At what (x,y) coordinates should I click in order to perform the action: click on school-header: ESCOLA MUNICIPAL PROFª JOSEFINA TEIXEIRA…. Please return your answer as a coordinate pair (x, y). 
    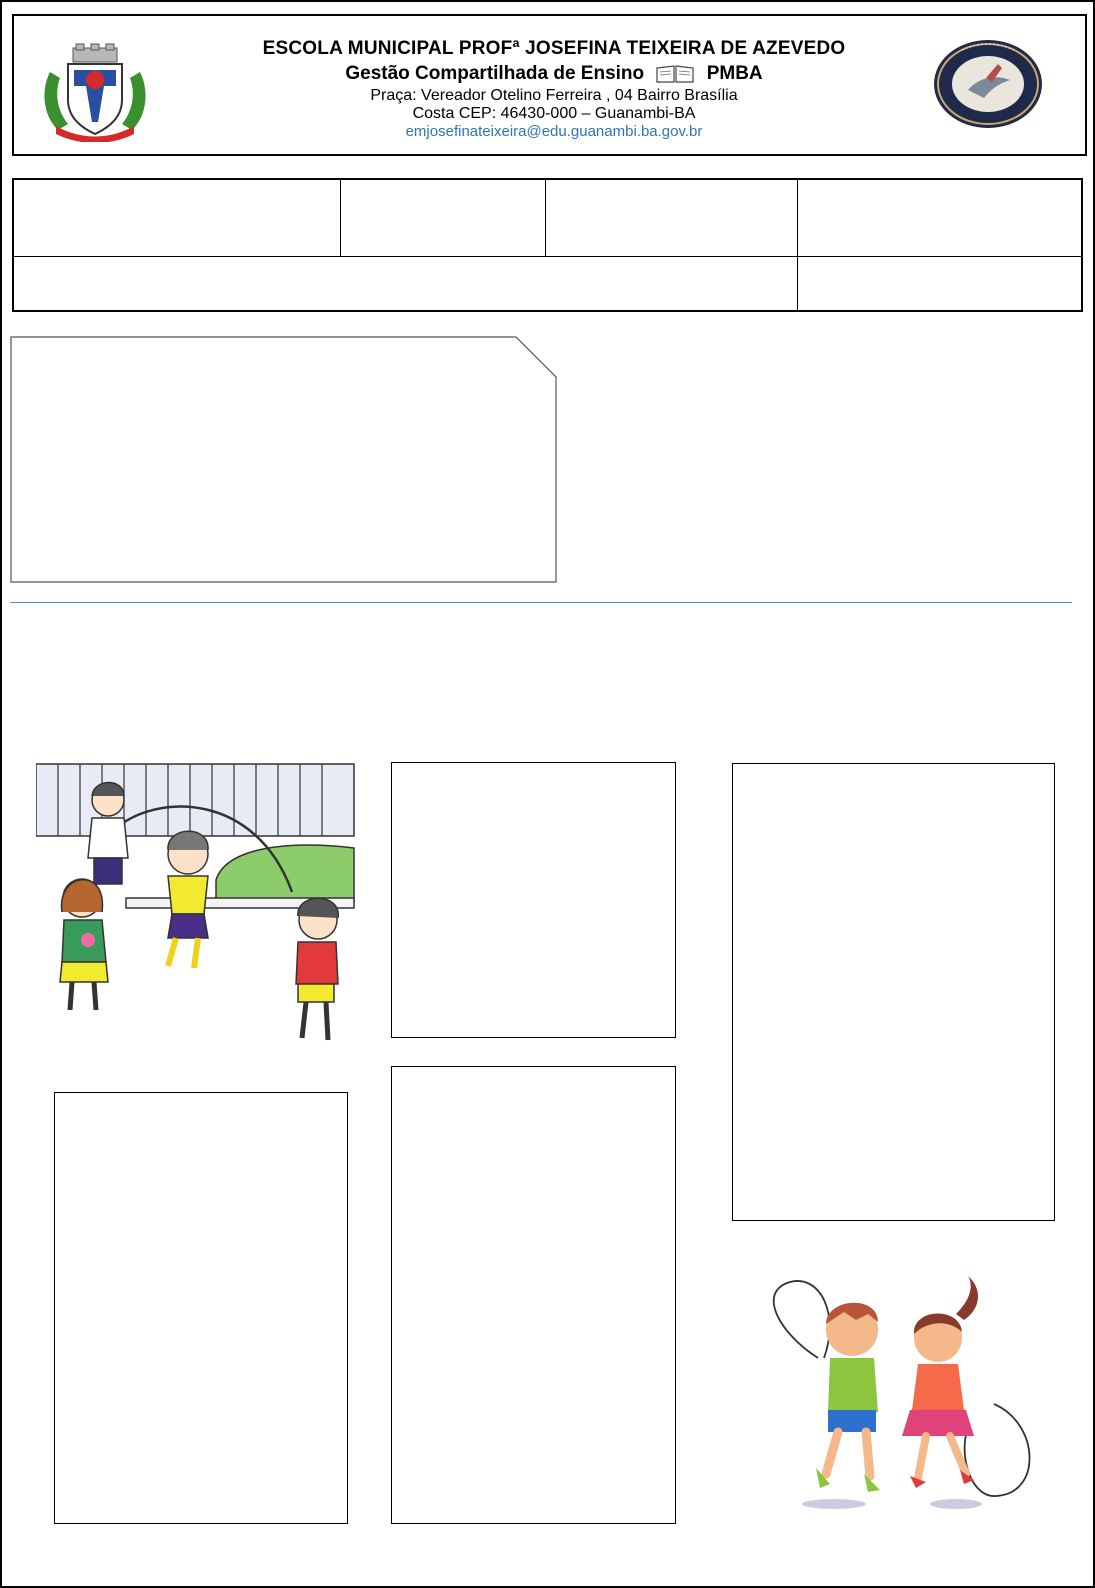
    Looking at the image, I should click on (549, 85).